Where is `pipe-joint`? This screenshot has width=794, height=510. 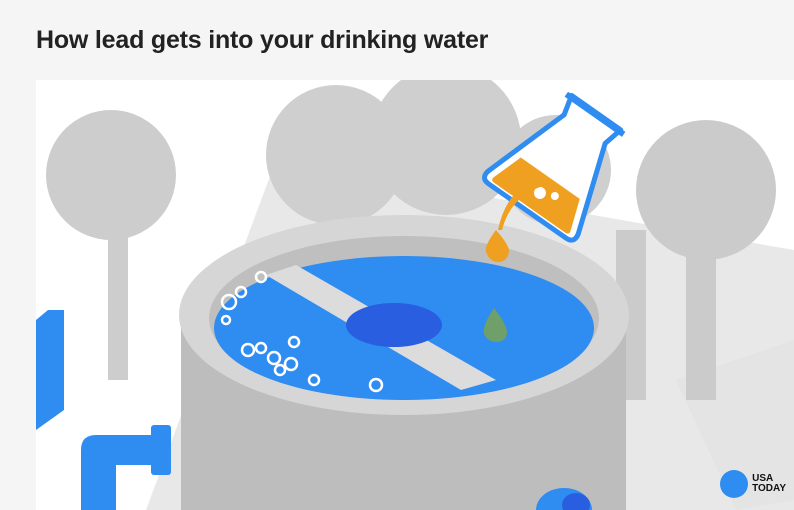
pipe-joint is located at coordinates (161, 450).